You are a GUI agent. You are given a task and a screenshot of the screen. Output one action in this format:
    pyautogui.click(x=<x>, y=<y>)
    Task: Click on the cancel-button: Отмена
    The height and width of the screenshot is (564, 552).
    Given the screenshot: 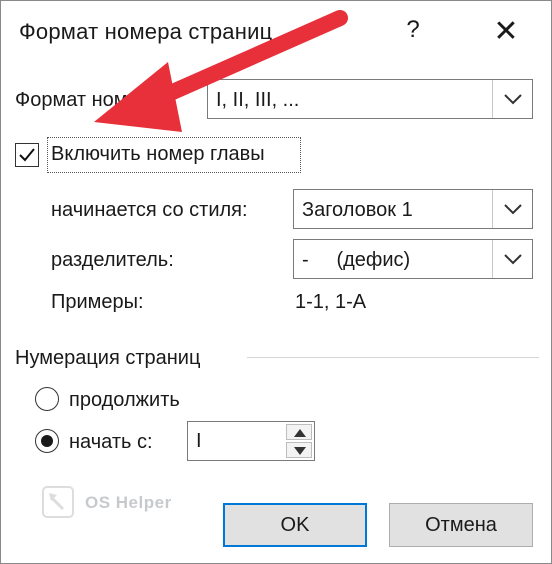 What is the action you would take?
    pyautogui.click(x=461, y=525)
    